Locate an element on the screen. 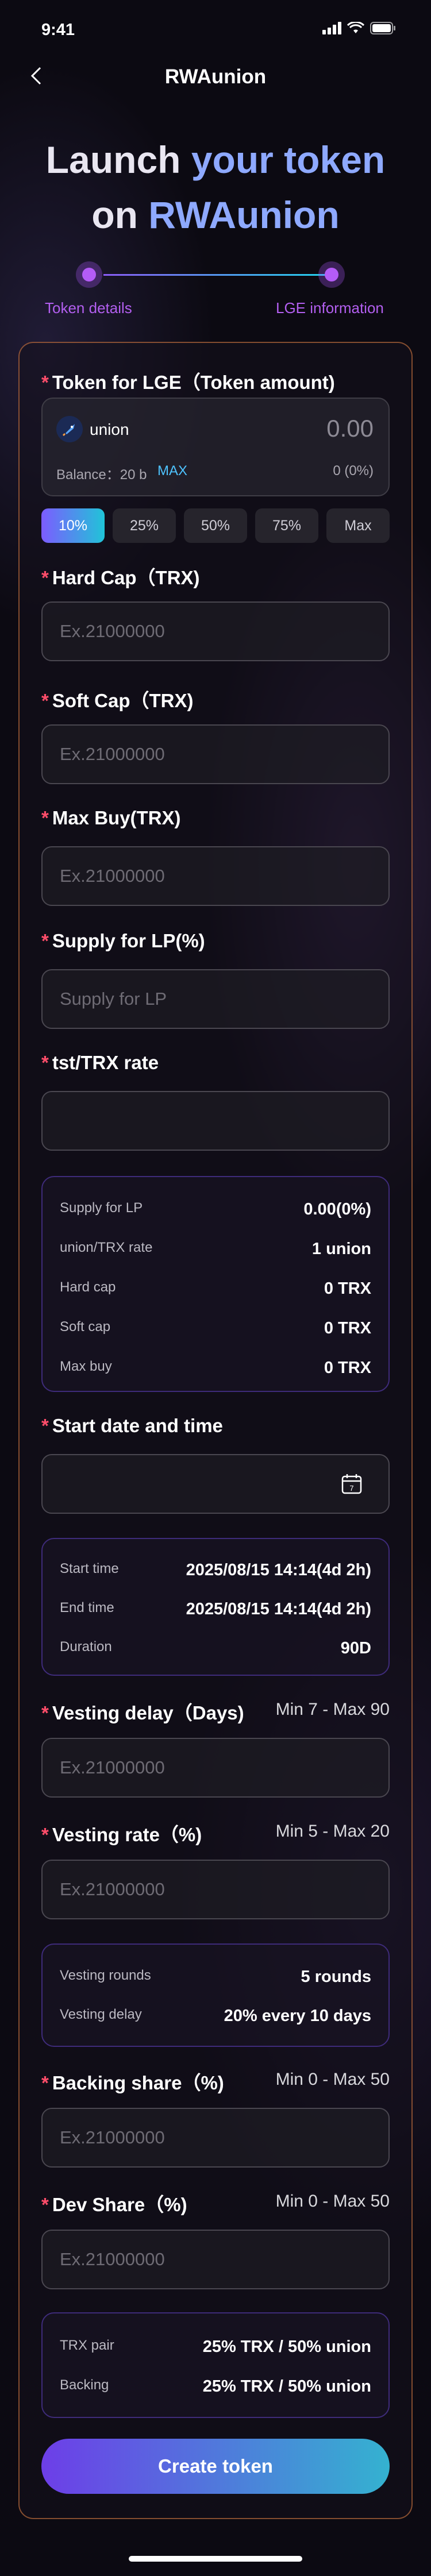 This screenshot has width=431, height=2576. dev-share-hint: Min 0 - Max 50 is located at coordinates (332, 2201).